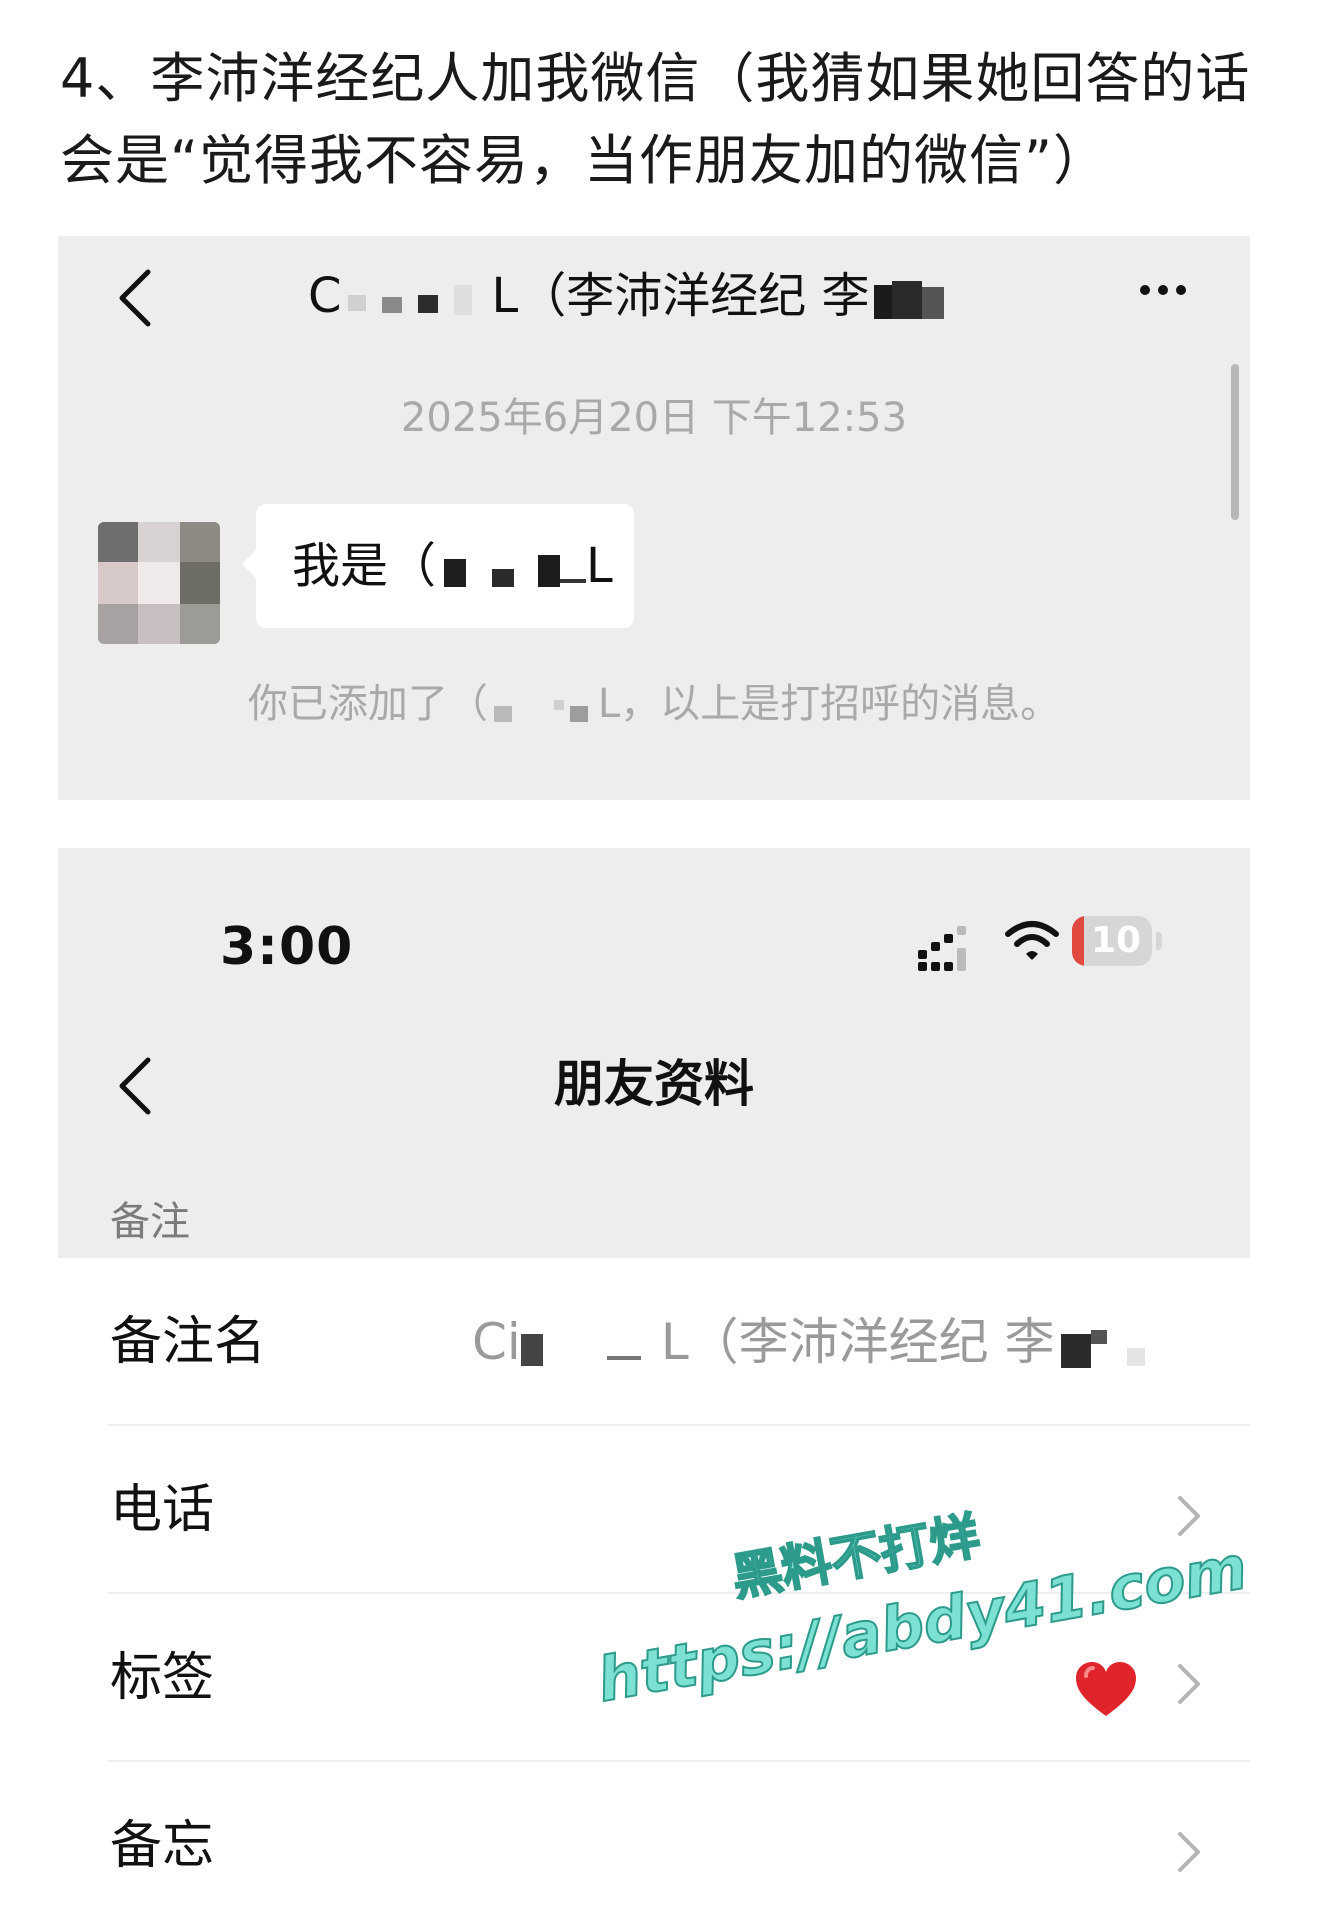  What do you see at coordinates (654, 418) in the screenshot?
I see `chat-timestamp: 2025年6月20日 下午12:53` at bounding box center [654, 418].